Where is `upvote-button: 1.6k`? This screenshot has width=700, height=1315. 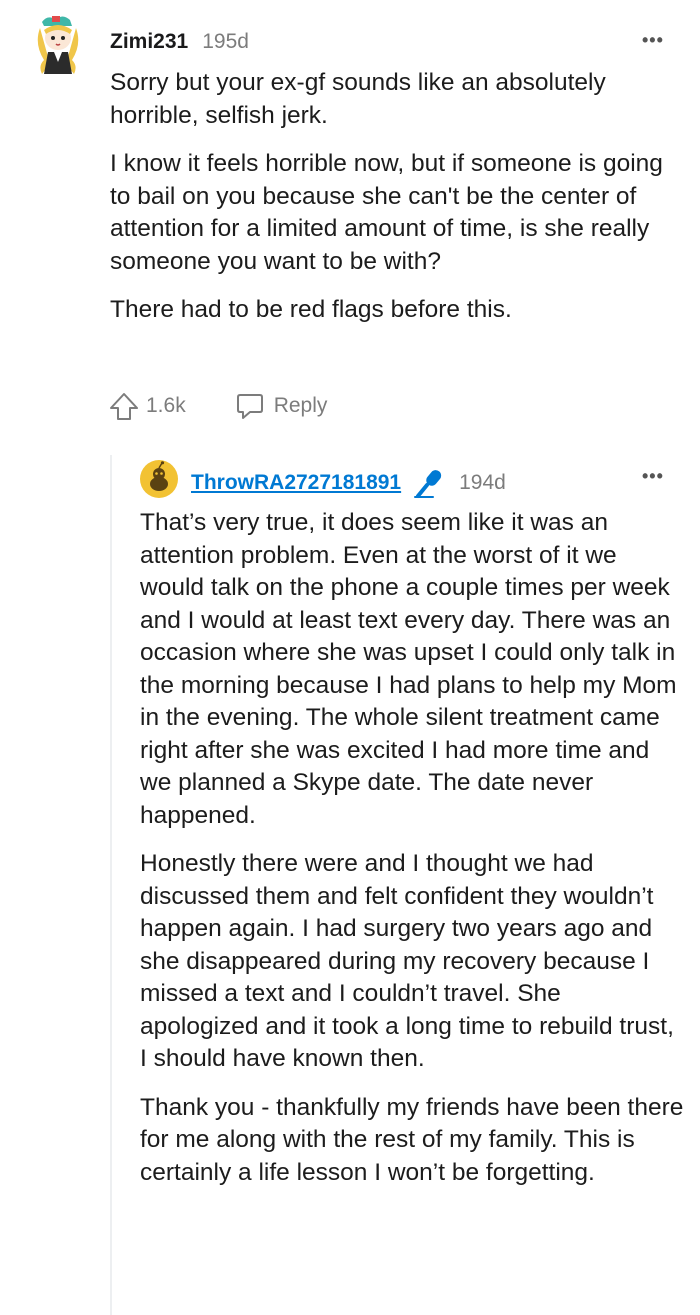
upvote-button: 1.6k is located at coordinates (147, 406).